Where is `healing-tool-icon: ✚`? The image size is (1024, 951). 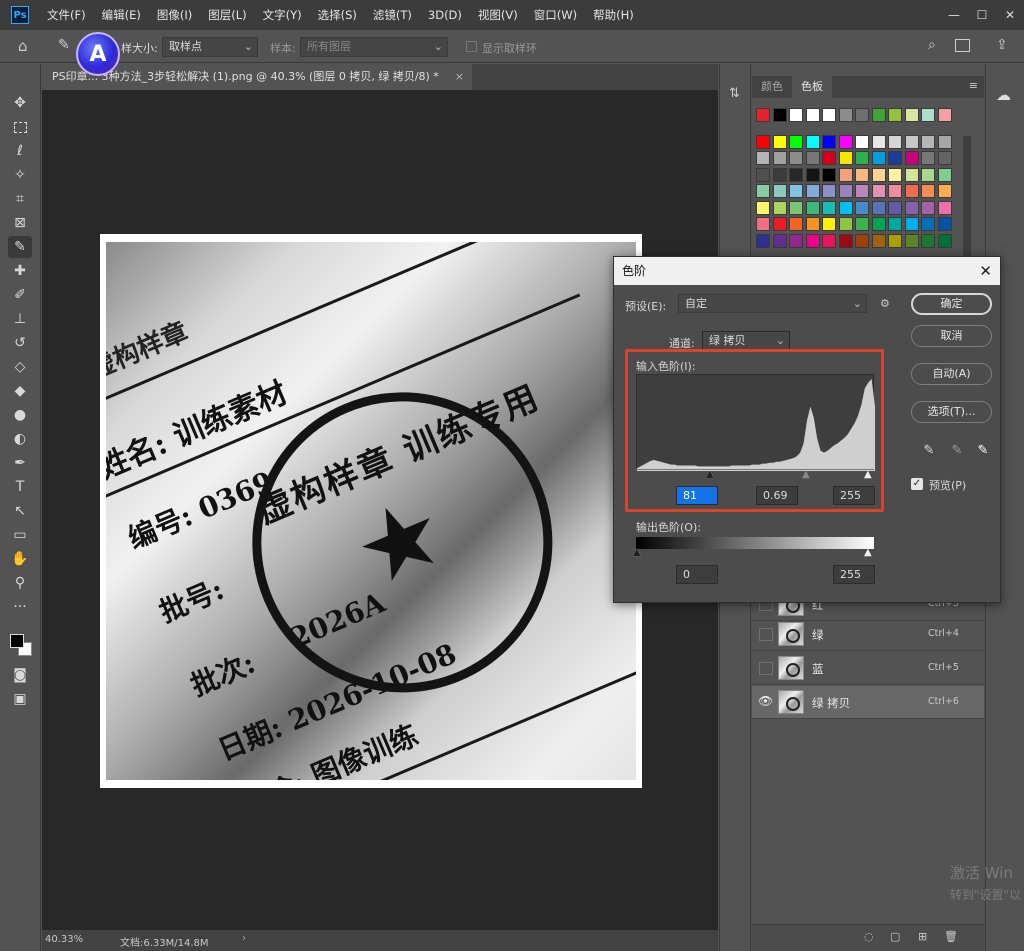 healing-tool-icon: ✚ is located at coordinates (20, 271).